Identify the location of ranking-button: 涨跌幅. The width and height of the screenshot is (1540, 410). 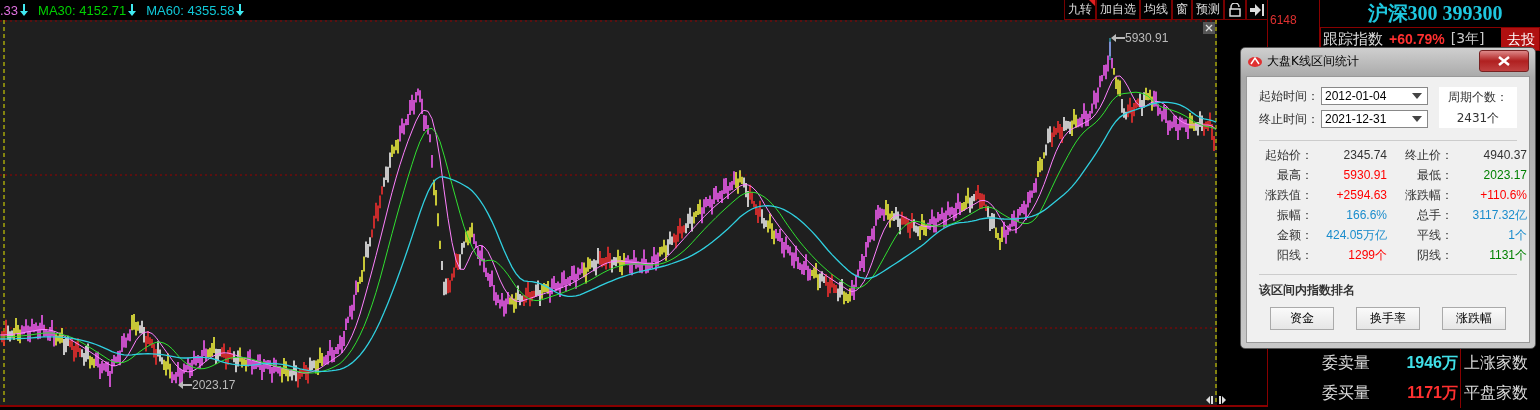
(1474, 318).